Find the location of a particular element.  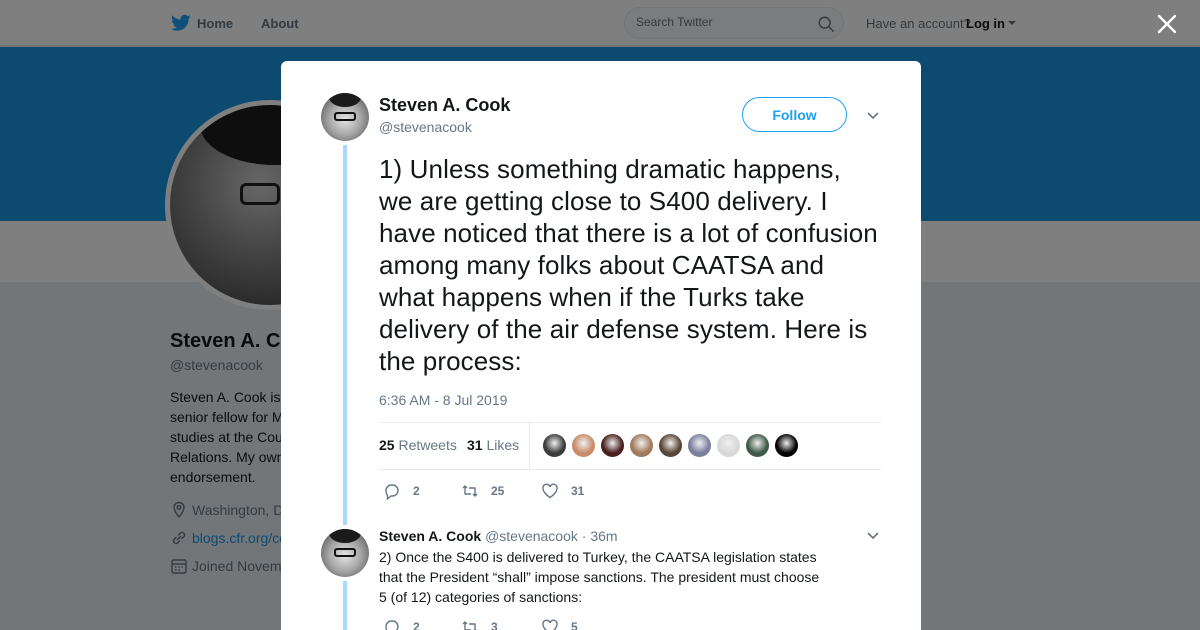

retweets-stat: 25 Retweets is located at coordinates (418, 445).